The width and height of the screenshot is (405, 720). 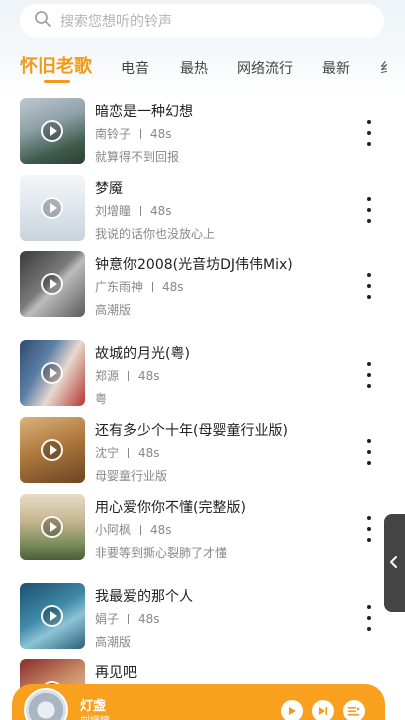 I want to click on play-button, so click(x=292, y=710).